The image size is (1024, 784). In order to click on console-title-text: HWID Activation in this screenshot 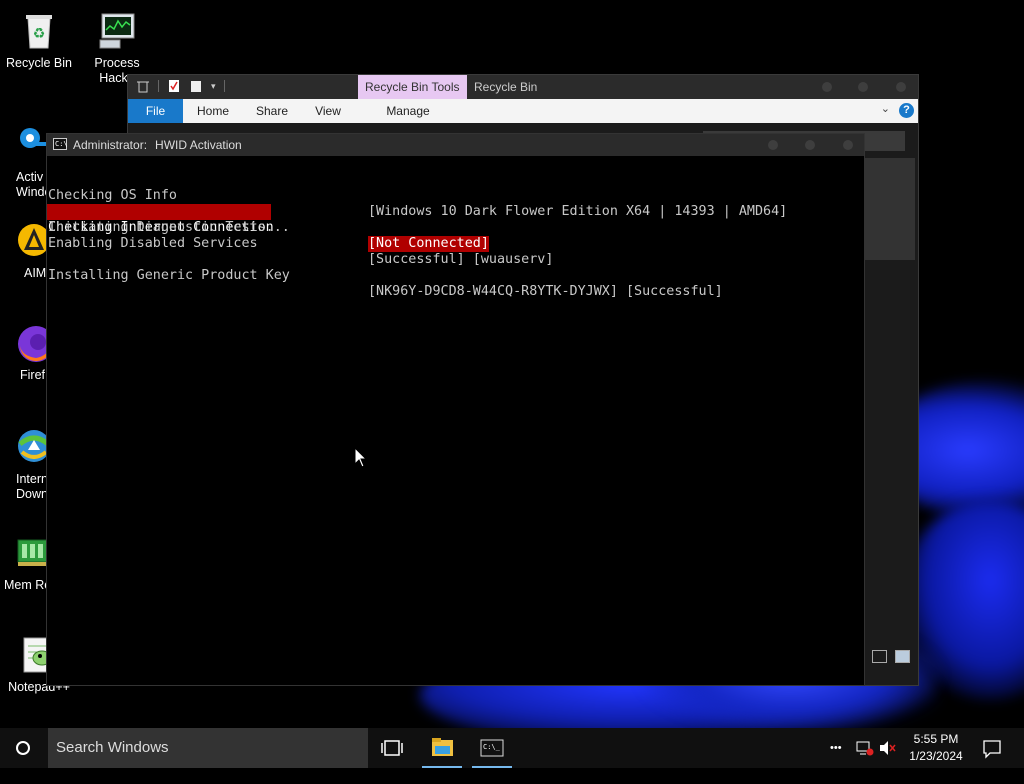, I will do `click(198, 145)`.